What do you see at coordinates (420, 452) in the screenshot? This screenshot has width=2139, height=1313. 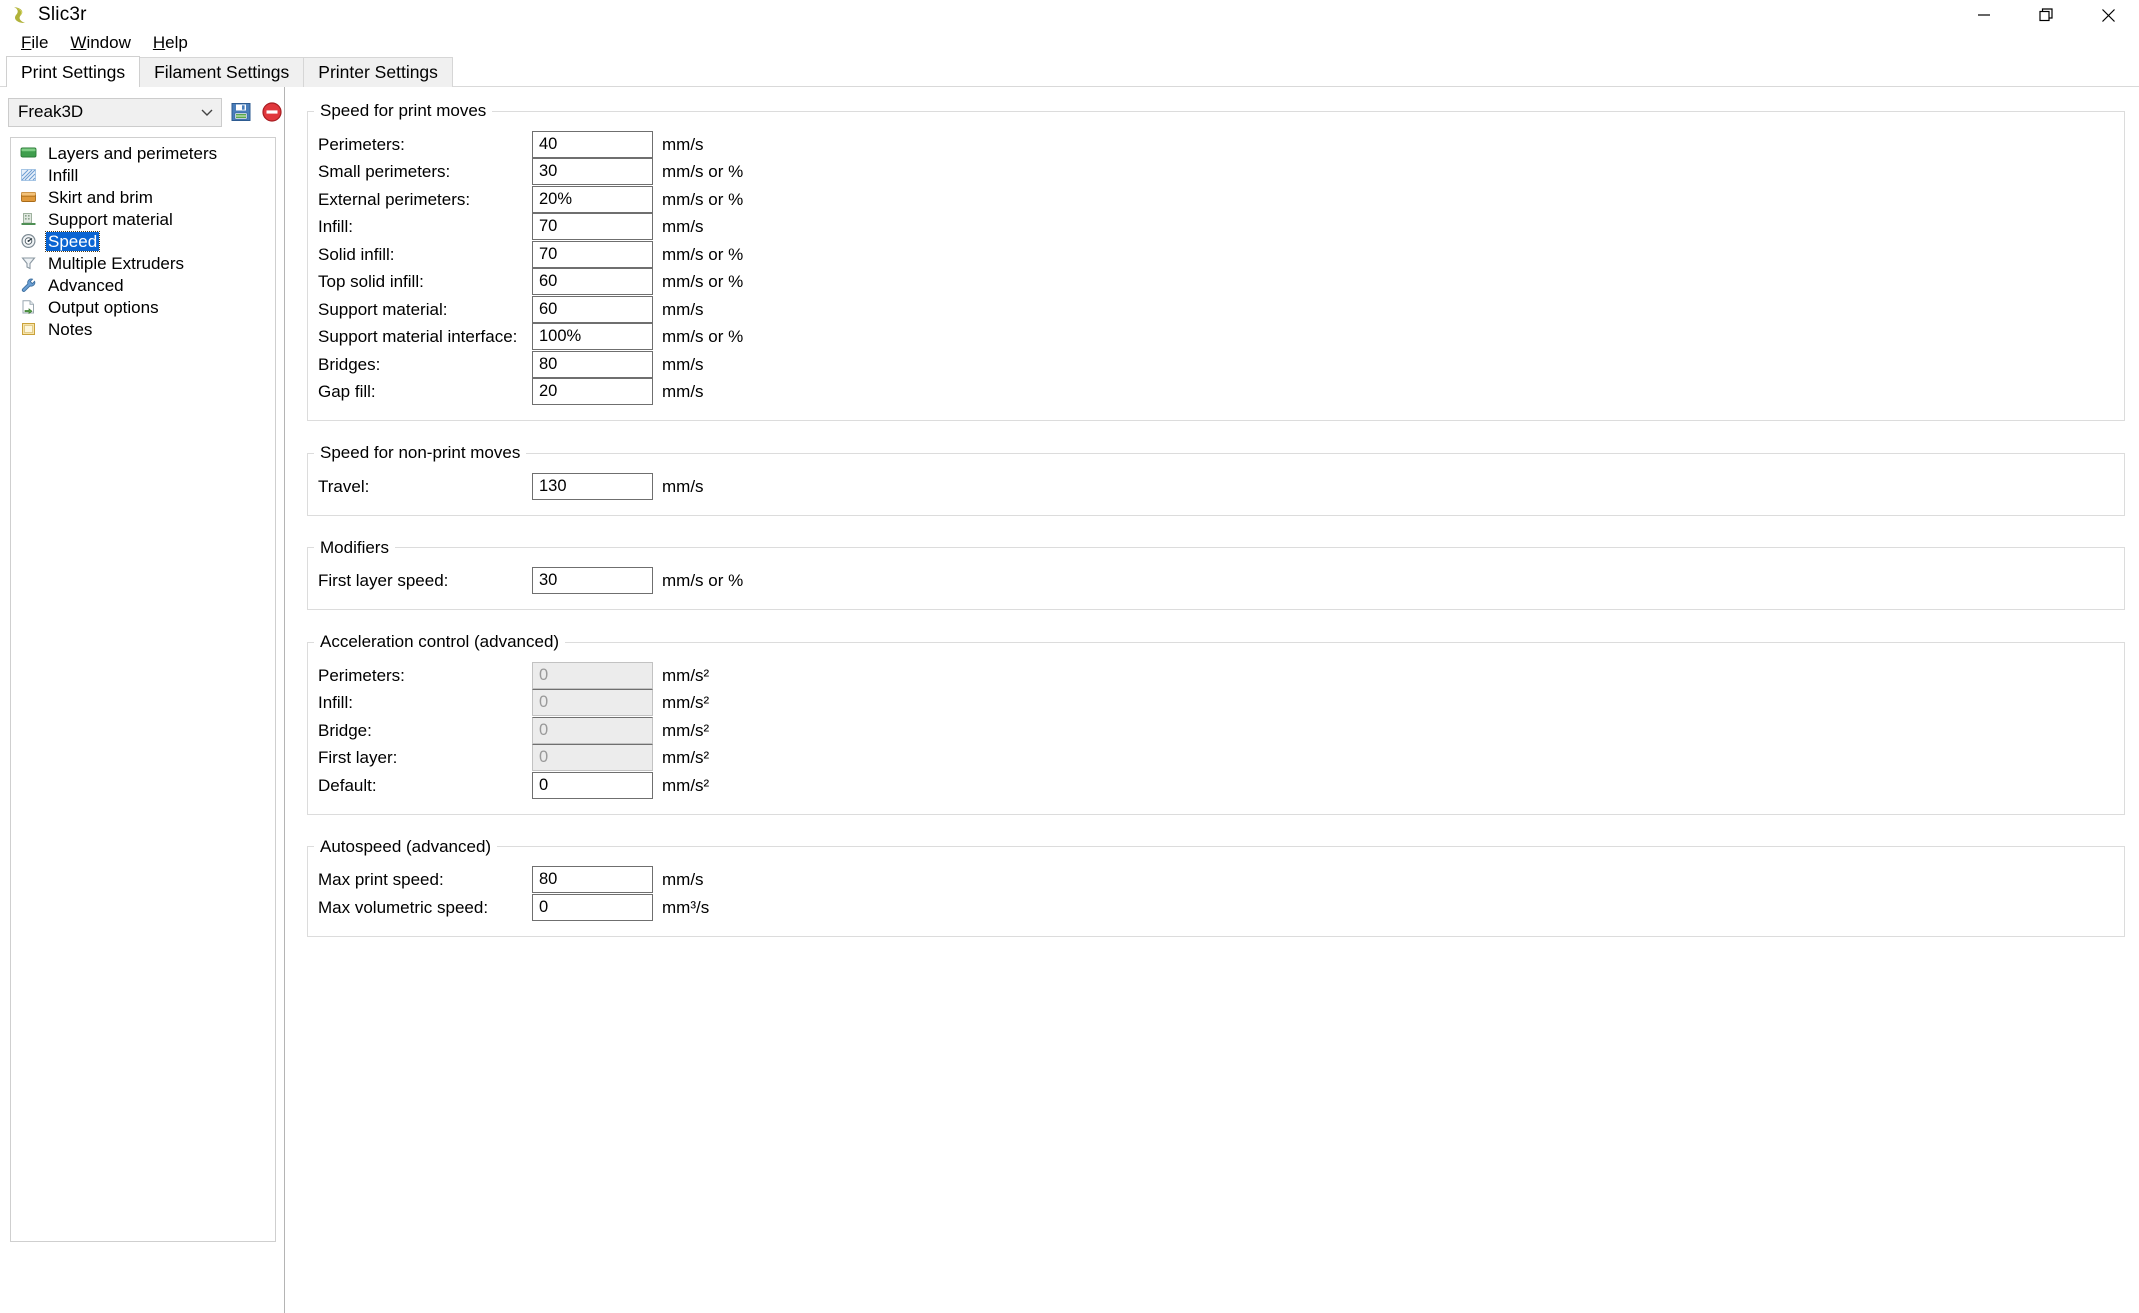 I see `group-title: Speed for non-print moves` at bounding box center [420, 452].